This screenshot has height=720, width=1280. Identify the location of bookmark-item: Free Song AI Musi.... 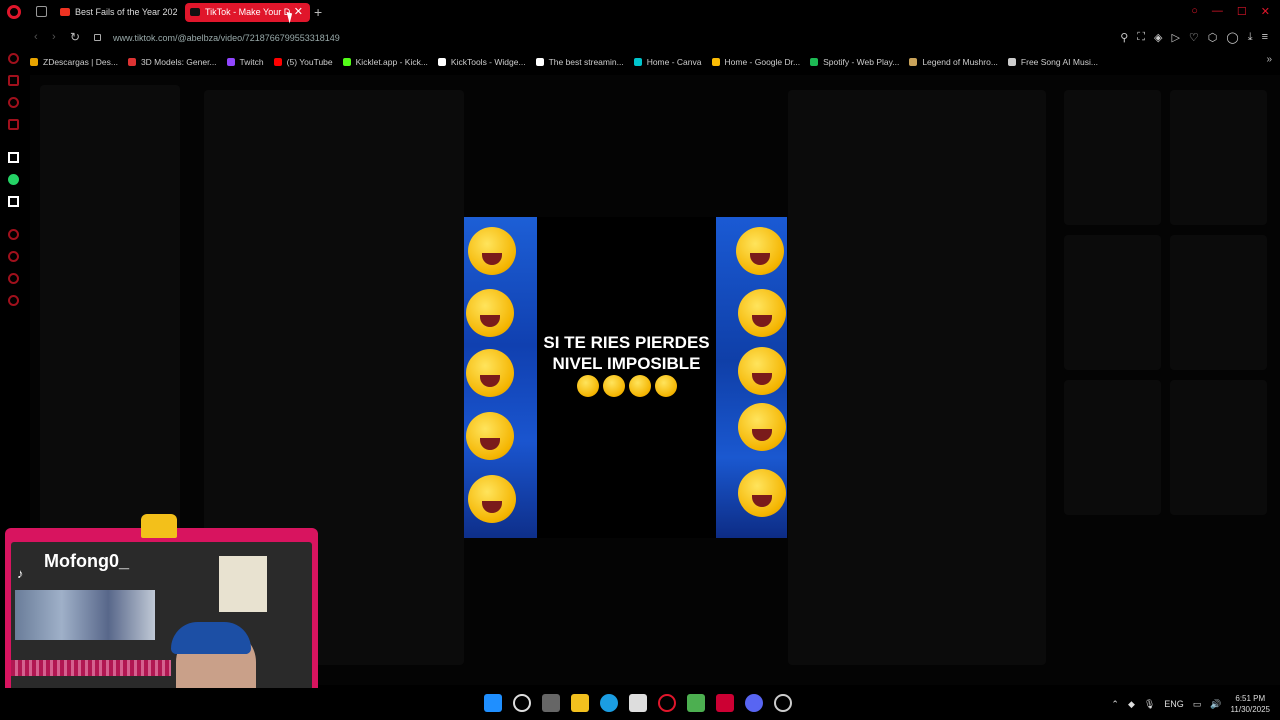
(1052, 62).